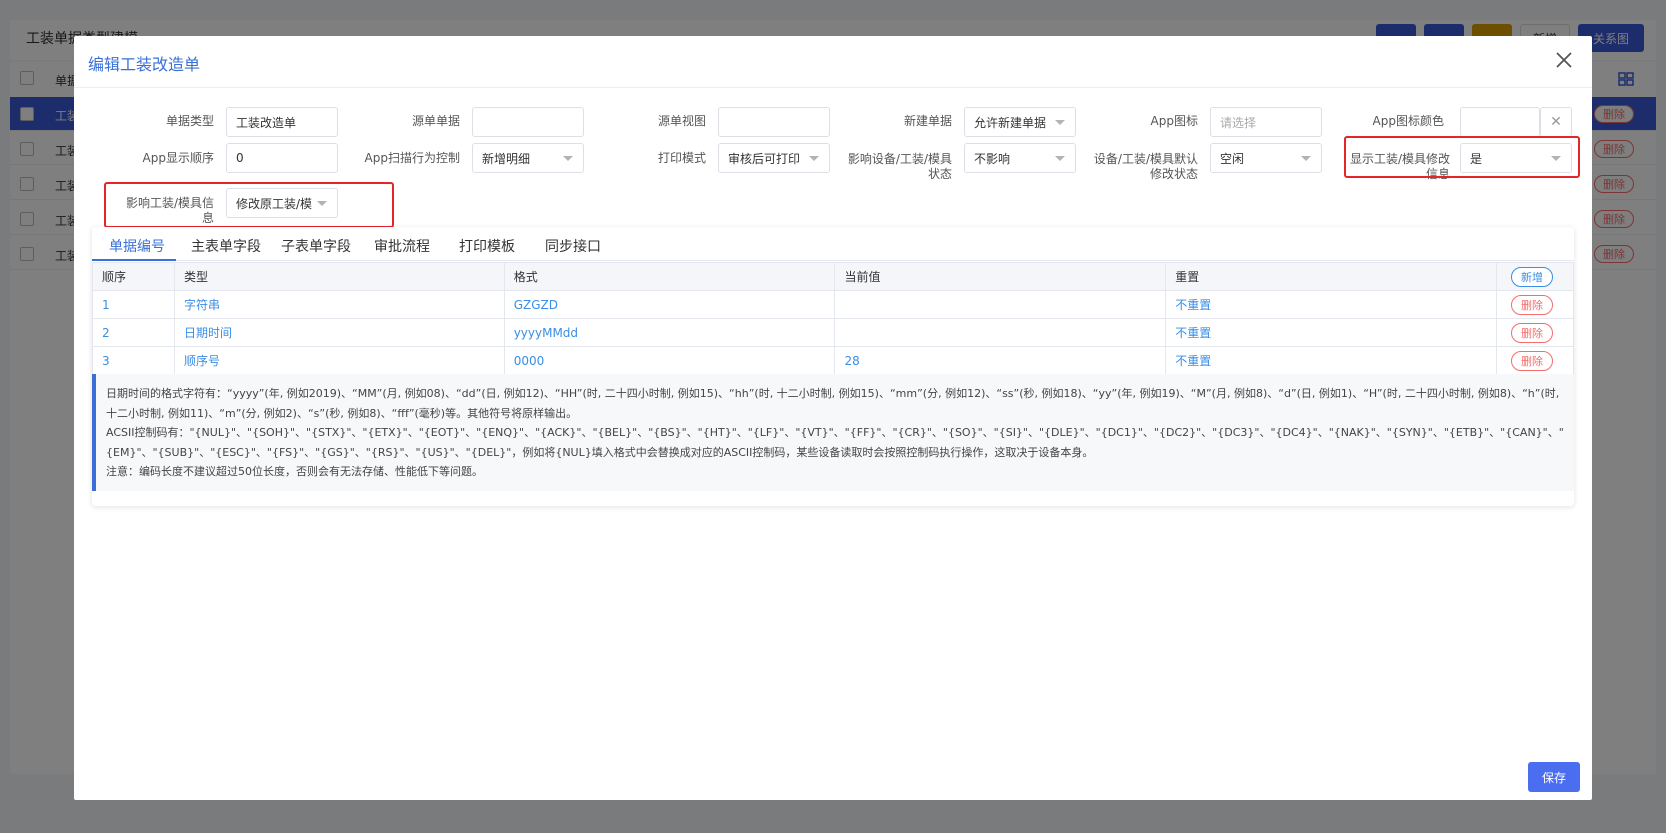 The height and width of the screenshot is (833, 1666). I want to click on doc-type-label: 单据类型, so click(189, 121).